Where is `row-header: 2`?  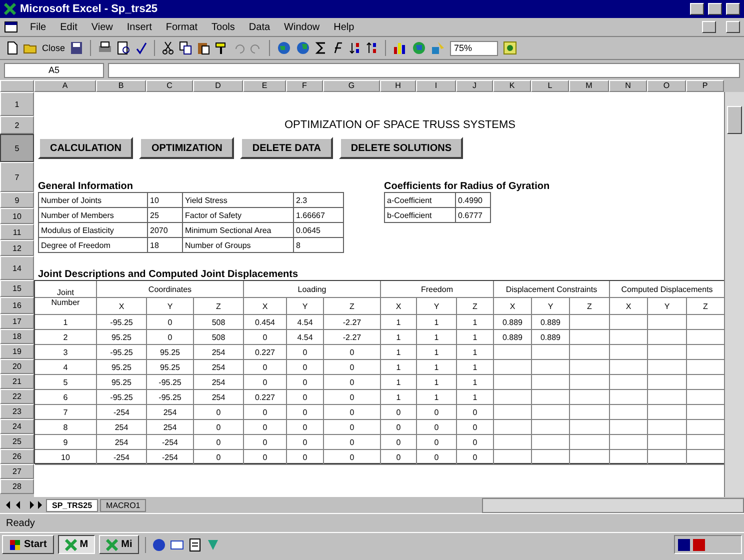 row-header: 2 is located at coordinates (17, 125).